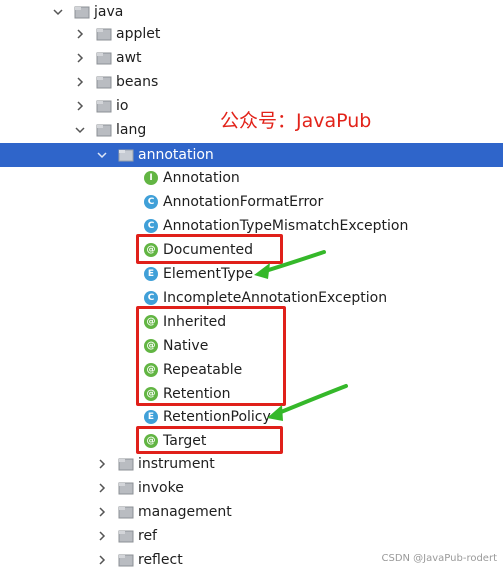  I want to click on credit-text: CSDN @JavaPub-rodert, so click(439, 558).